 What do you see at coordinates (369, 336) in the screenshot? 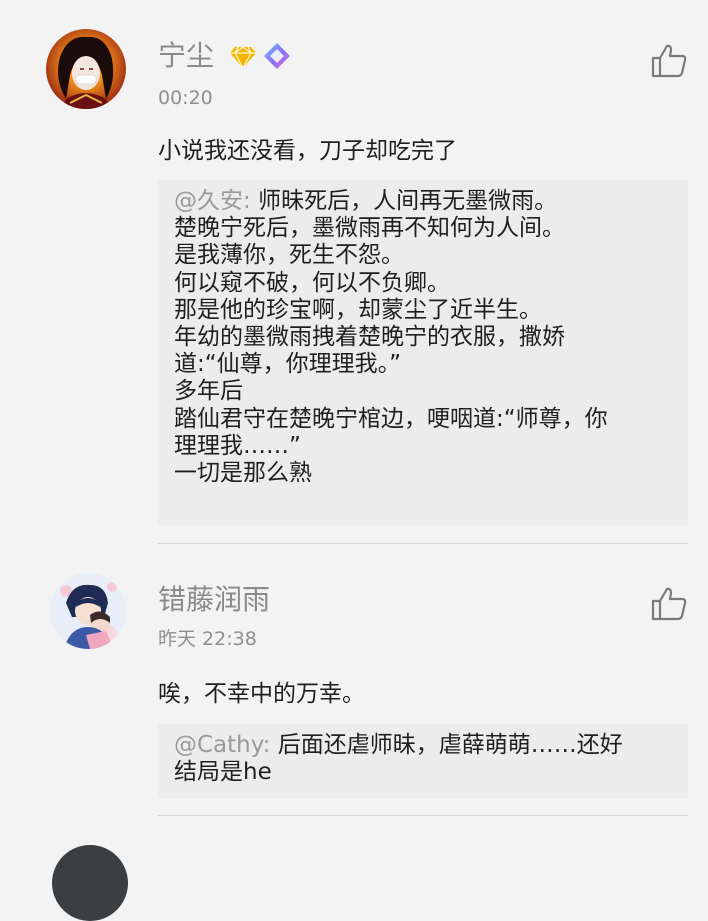
I see `quote-line: 年幼的墨微雨拽着楚晚宁的衣服，撒娇` at bounding box center [369, 336].